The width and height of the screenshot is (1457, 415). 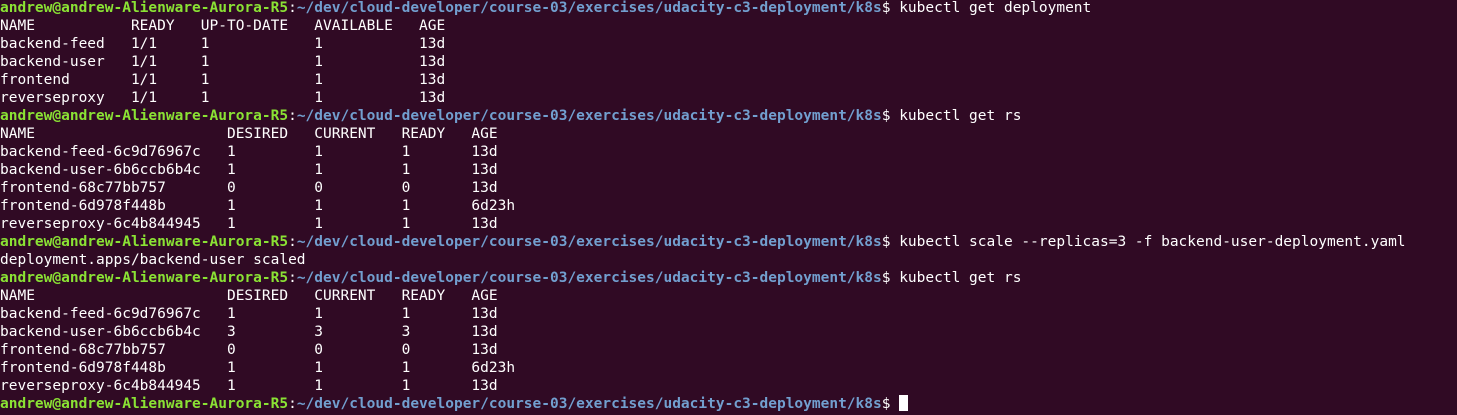 What do you see at coordinates (153, 260) in the screenshot?
I see `output-text: deployment.apps/backend-user scaled` at bounding box center [153, 260].